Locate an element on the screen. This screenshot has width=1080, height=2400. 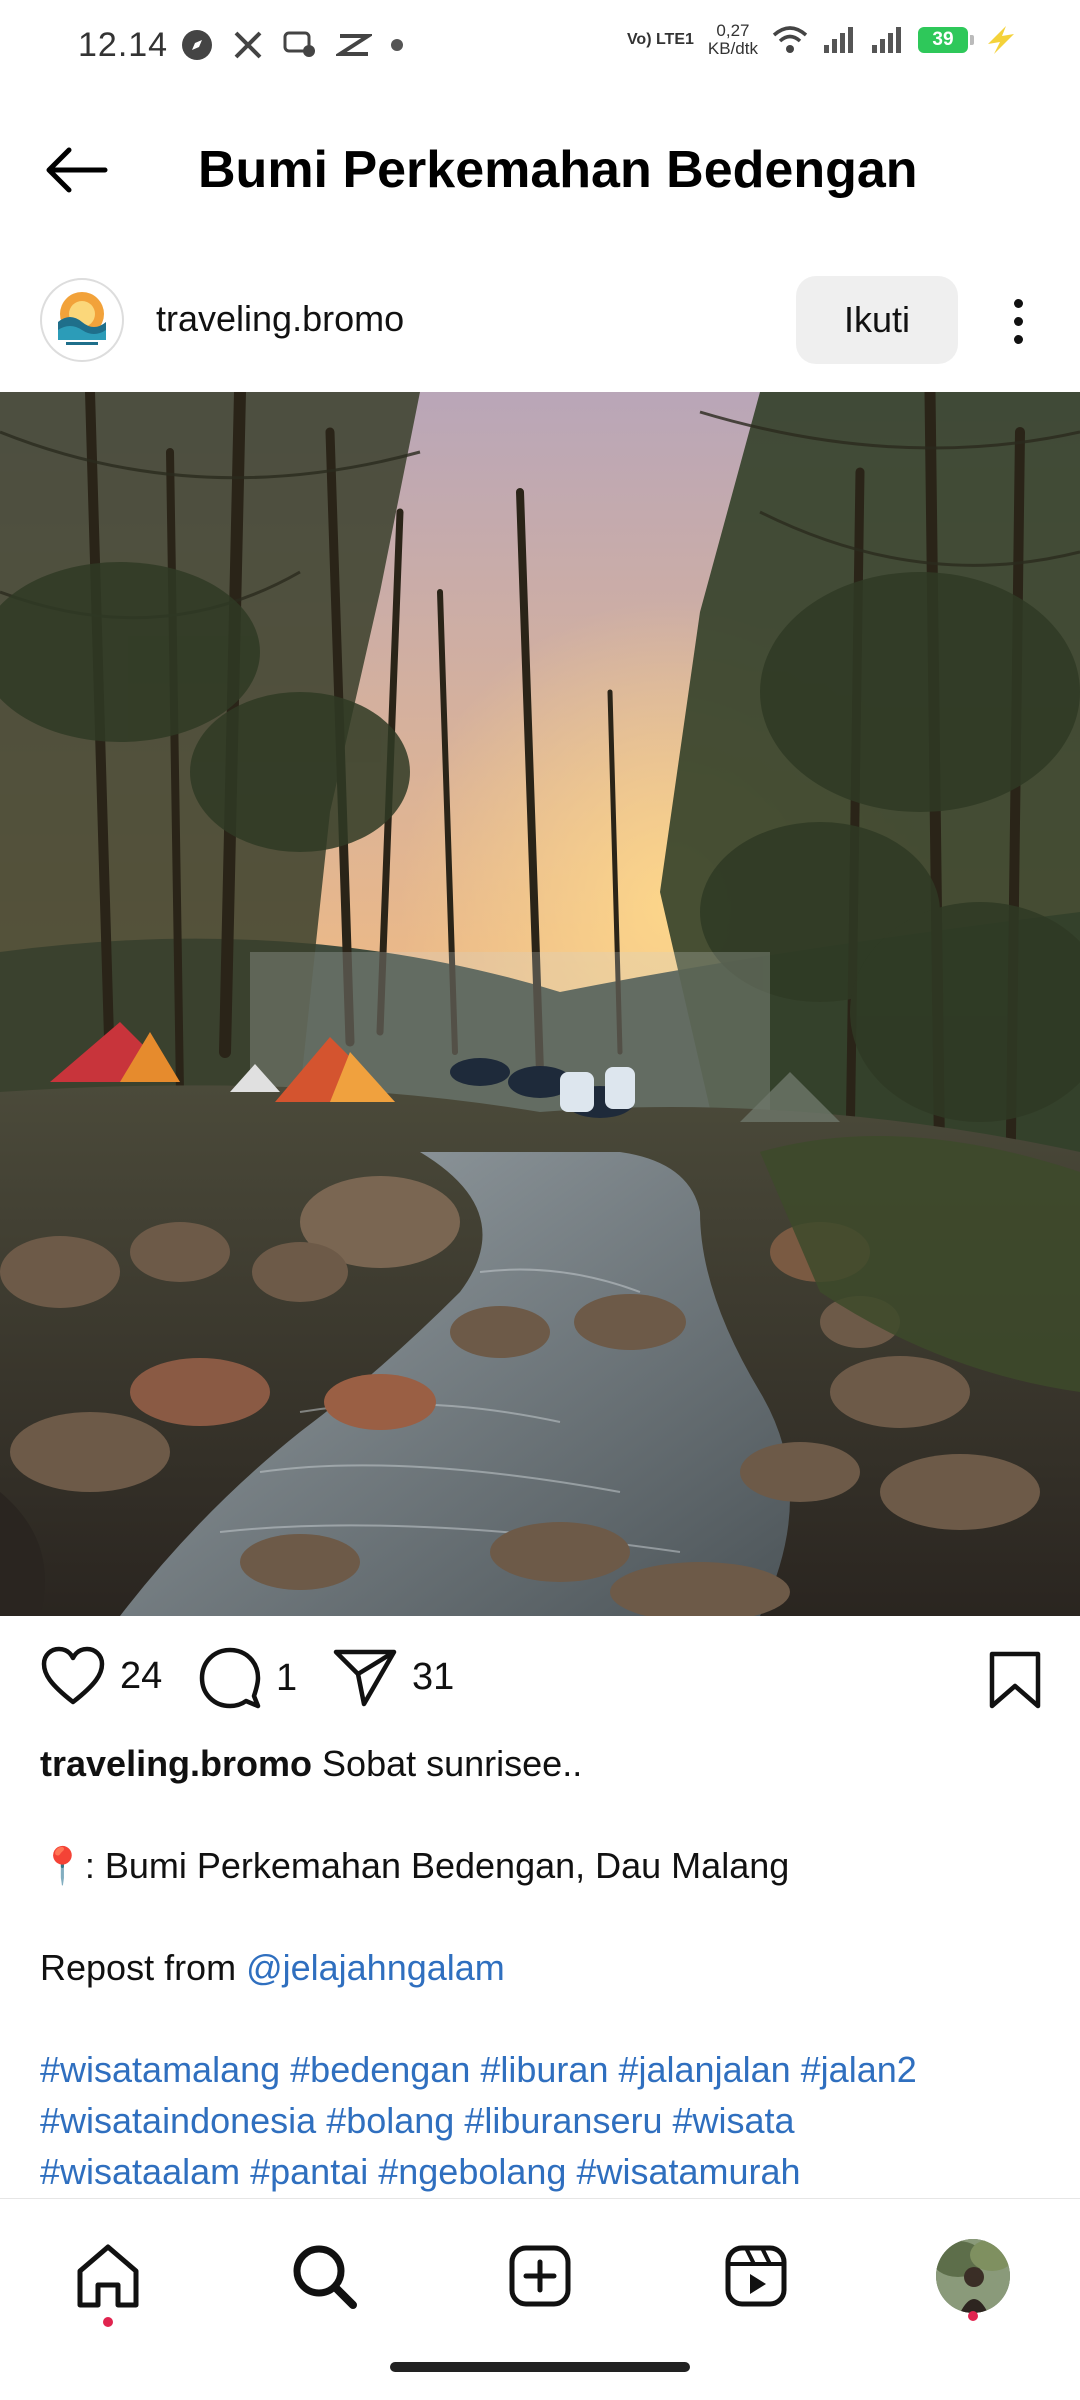
caption-username: traveling.bromo is located at coordinates (176, 1763).